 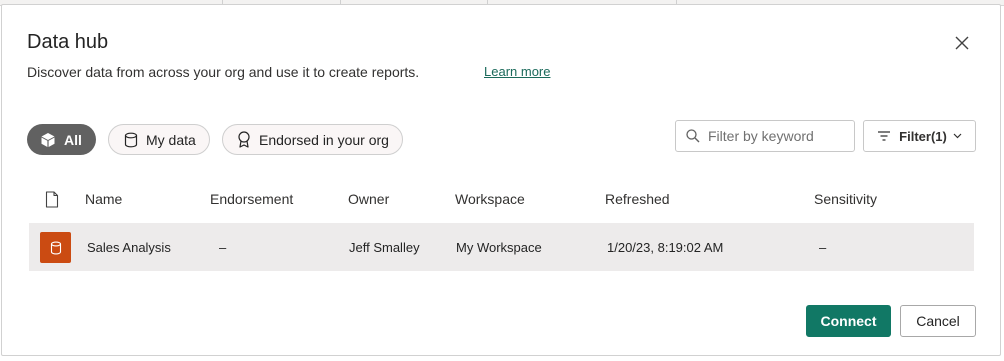 I want to click on chevron-down-icon, so click(x=957, y=136).